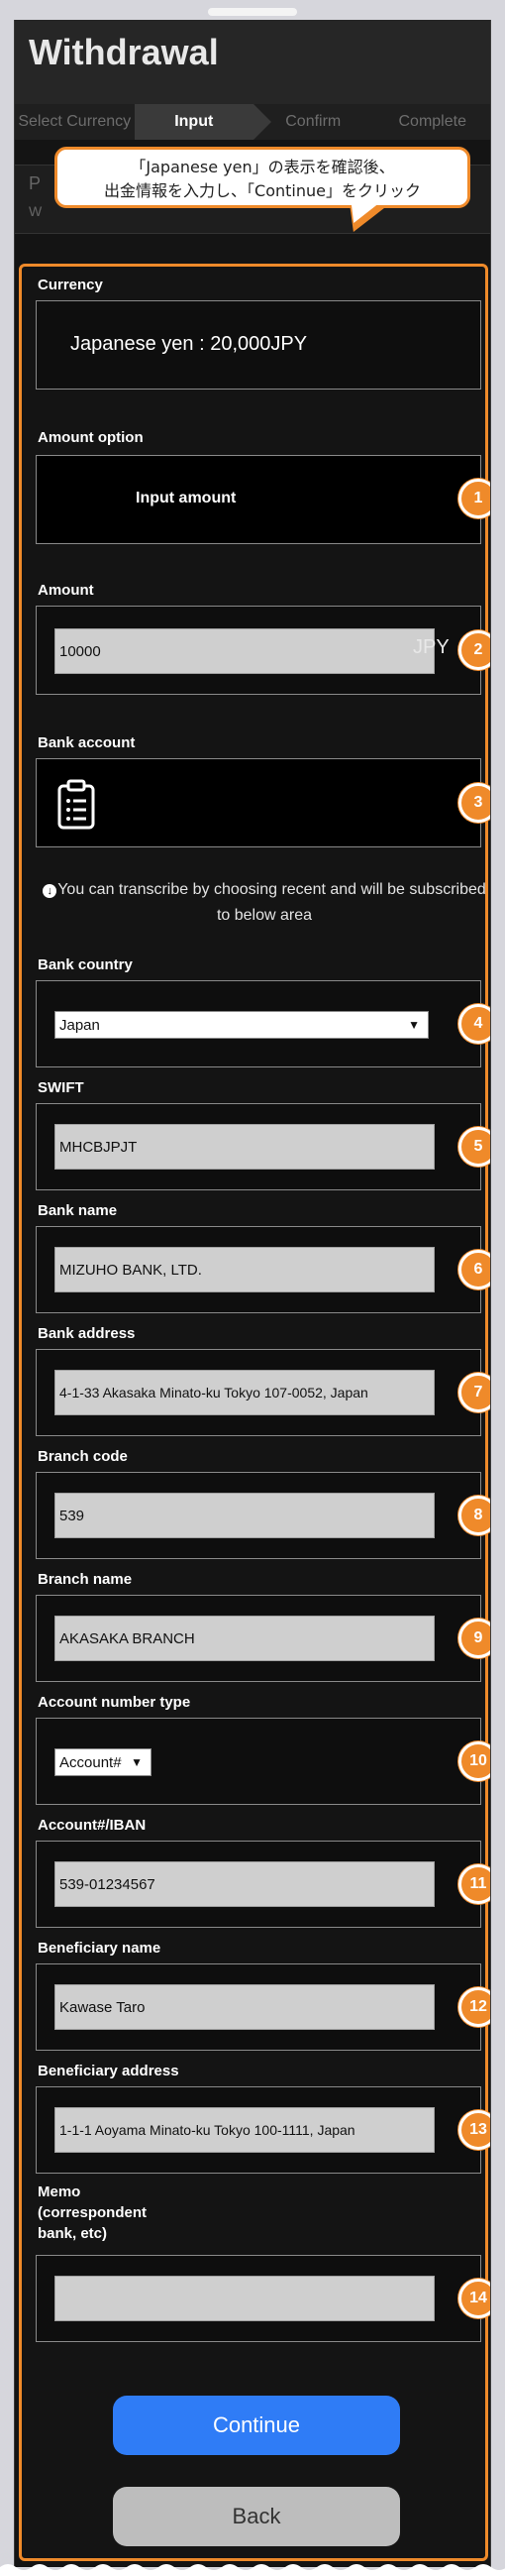 Image resolution: width=505 pixels, height=2576 pixels. I want to click on account-number-type-select: Account# ▼, so click(103, 1762).